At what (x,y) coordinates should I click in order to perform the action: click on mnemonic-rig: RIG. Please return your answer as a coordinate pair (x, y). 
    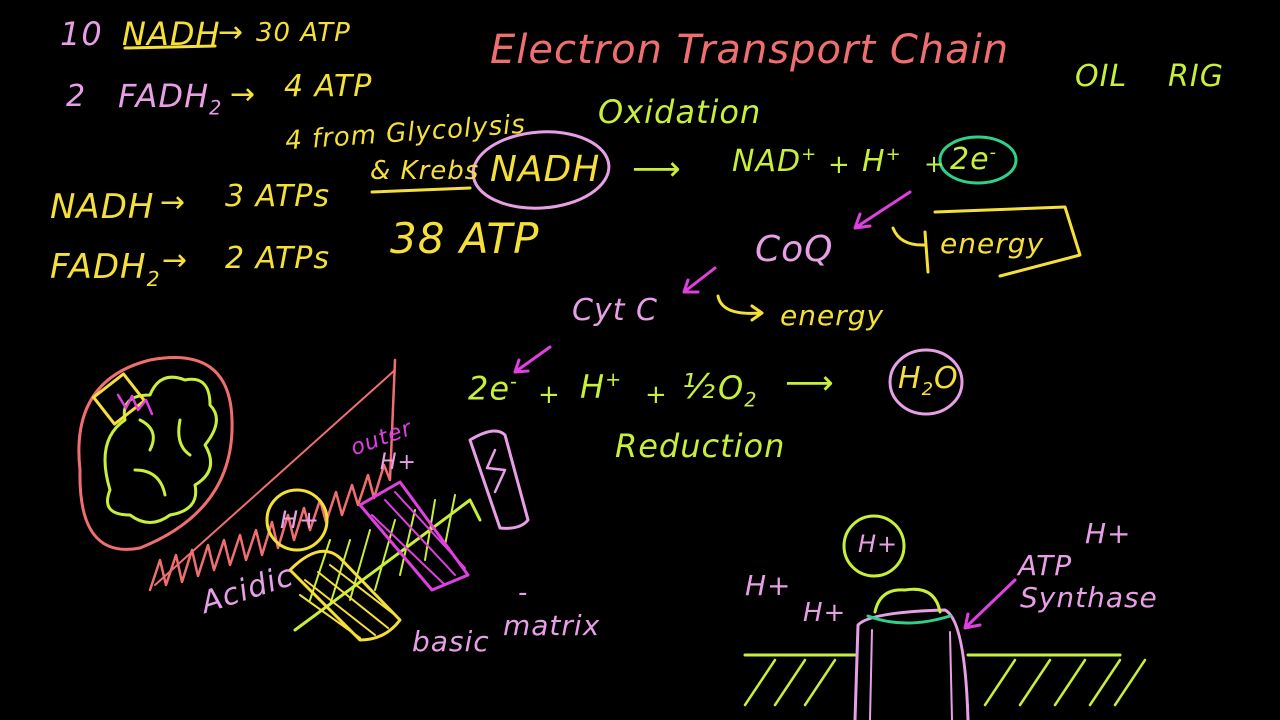
    Looking at the image, I should click on (1196, 76).